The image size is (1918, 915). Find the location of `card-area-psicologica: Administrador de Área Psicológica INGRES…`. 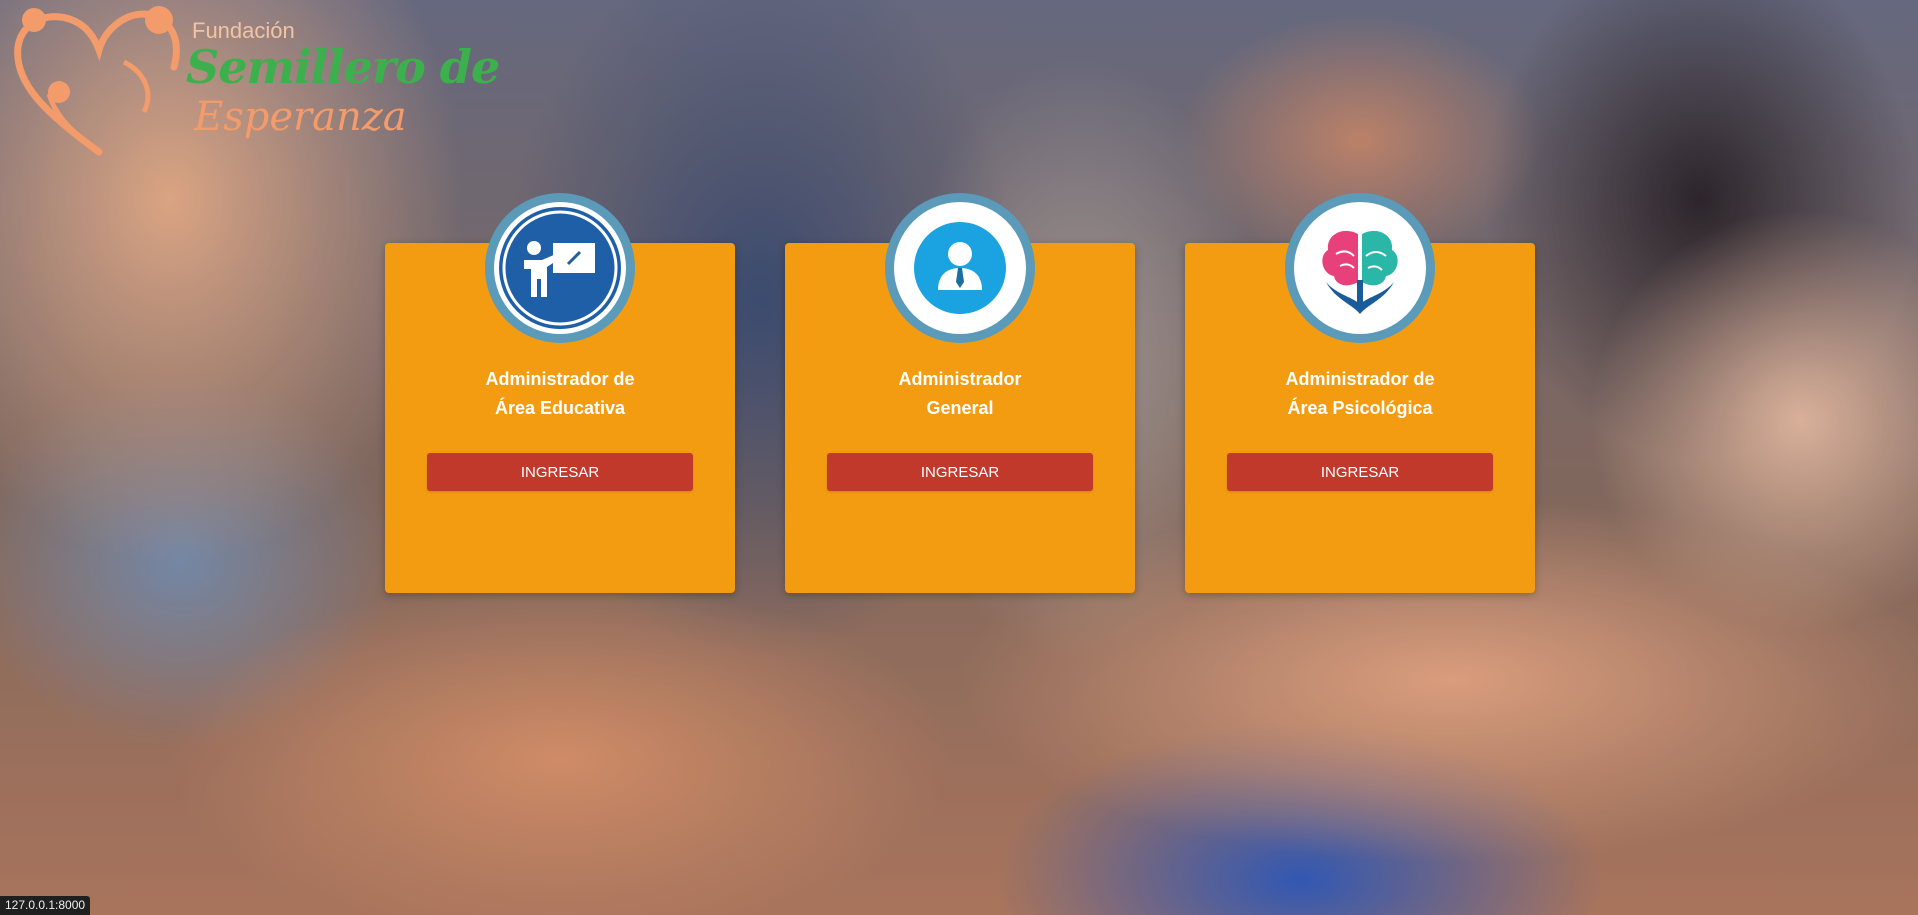

card-area-psicologica: Administrador de Área Psicológica INGRES… is located at coordinates (1360, 393).